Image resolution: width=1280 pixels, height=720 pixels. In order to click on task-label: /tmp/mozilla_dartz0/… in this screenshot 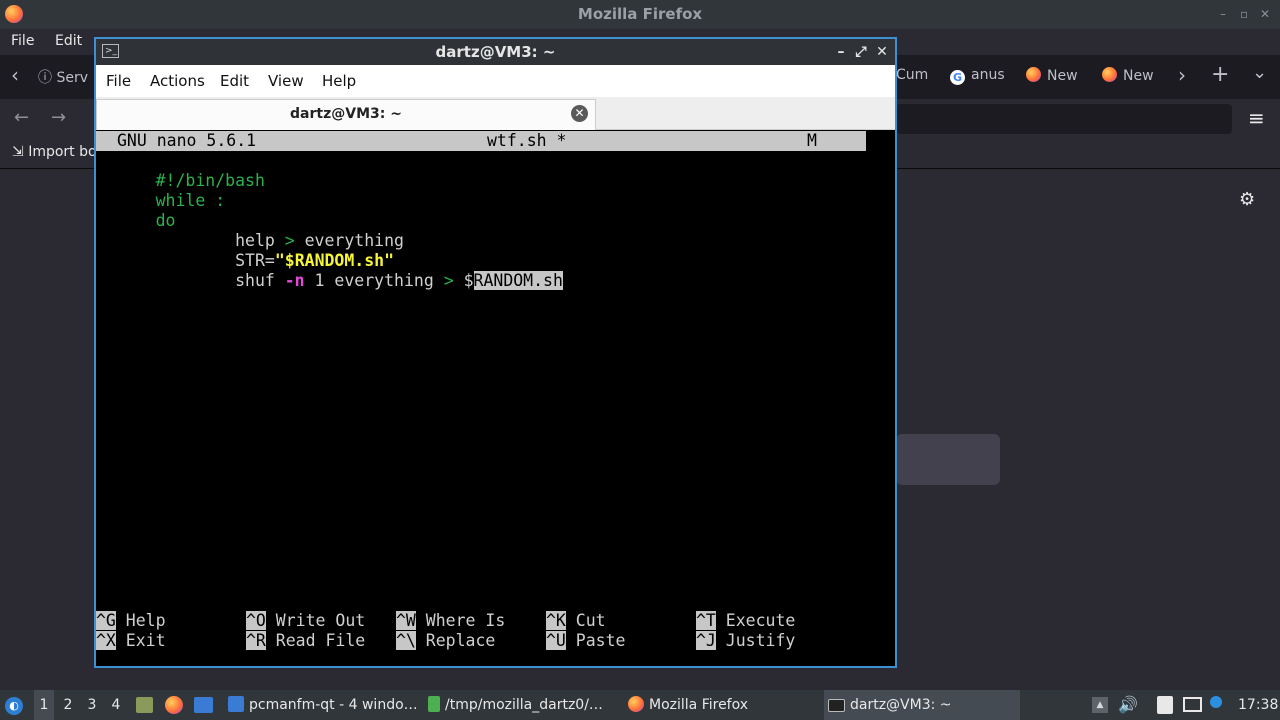, I will do `click(524, 705)`.